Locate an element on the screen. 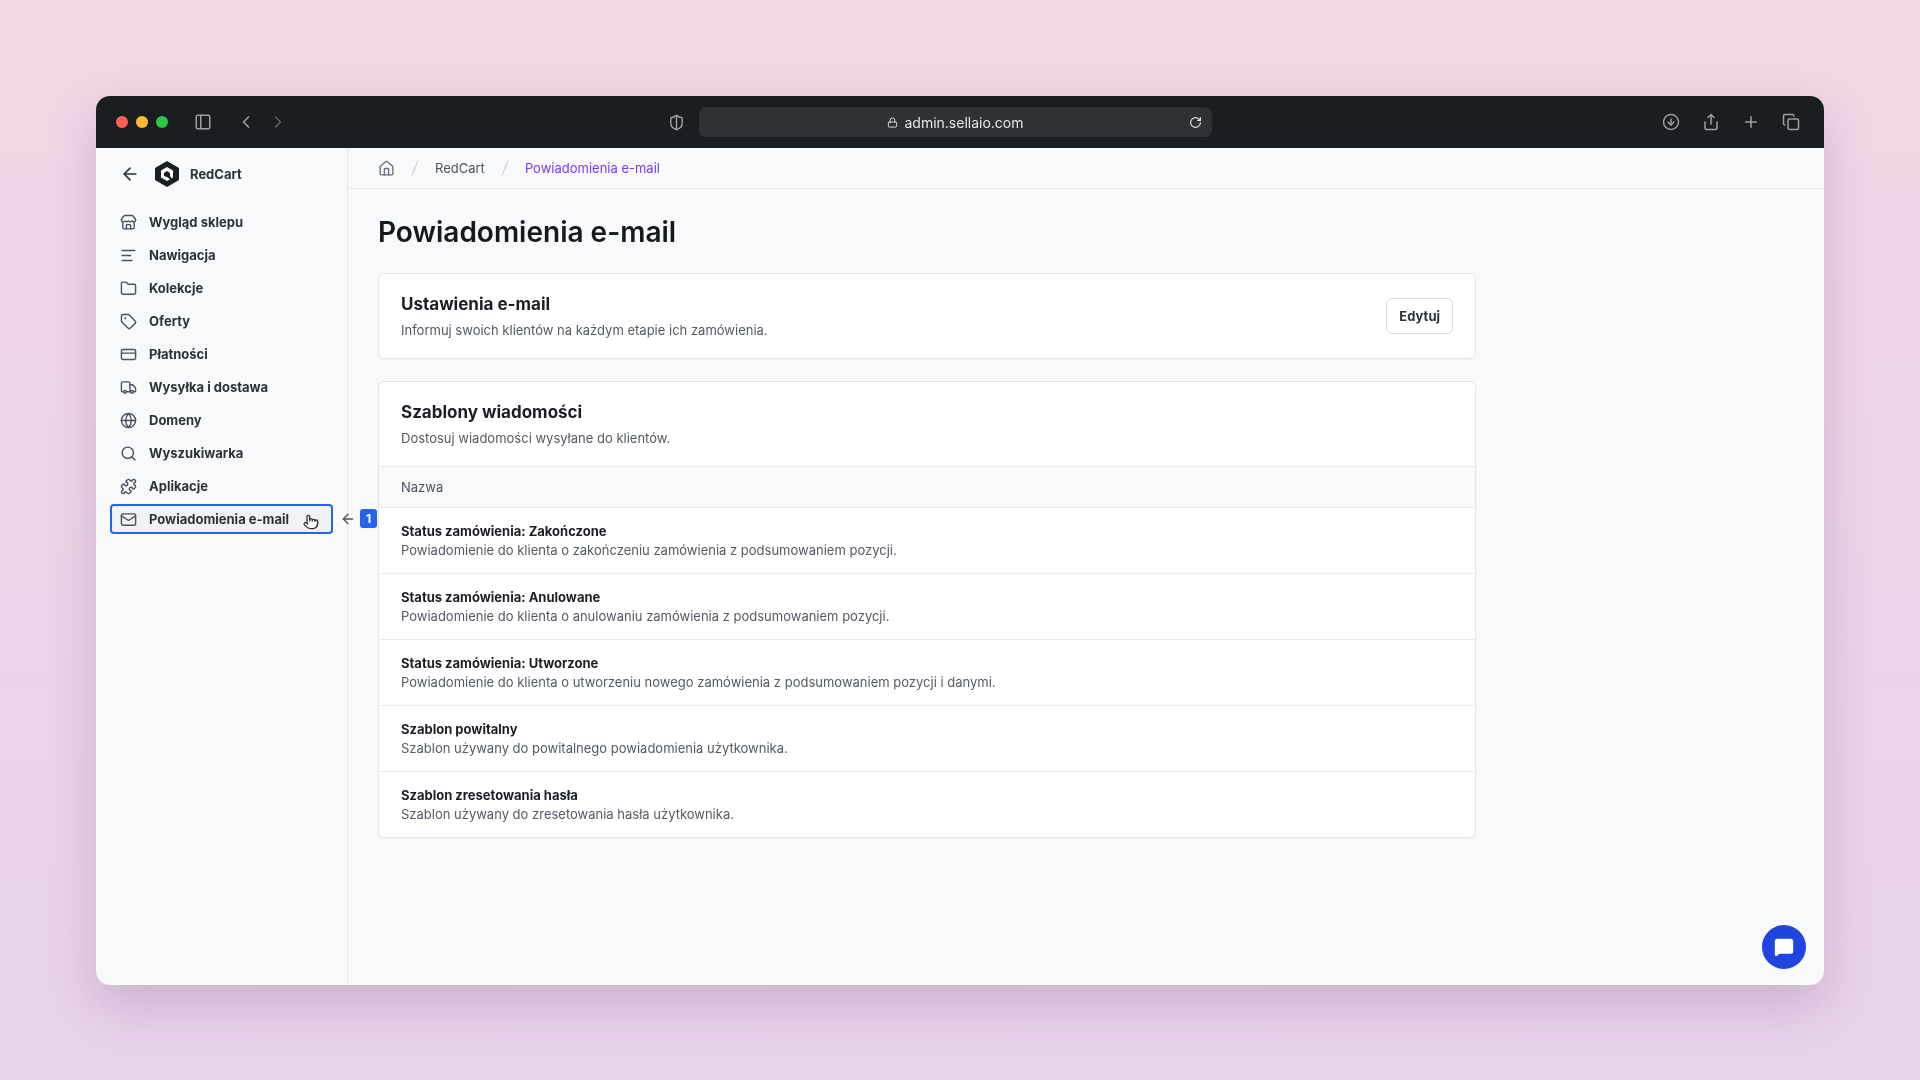  truck-icon is located at coordinates (128, 387).